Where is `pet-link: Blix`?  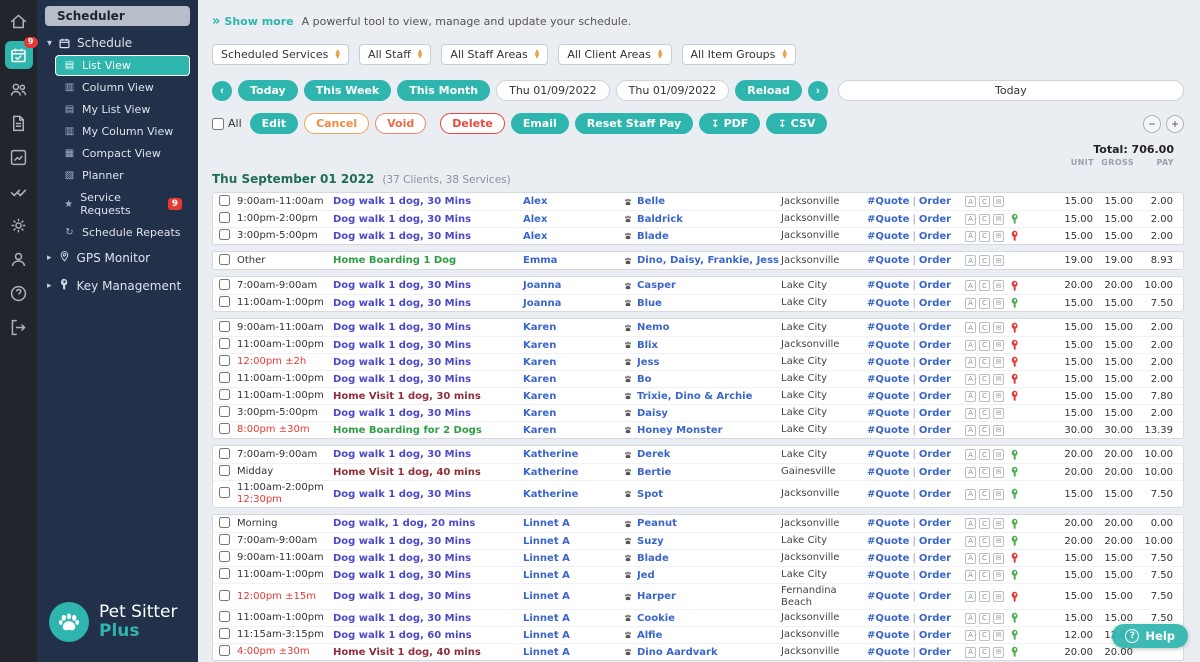
pet-link: Blix is located at coordinates (647, 345).